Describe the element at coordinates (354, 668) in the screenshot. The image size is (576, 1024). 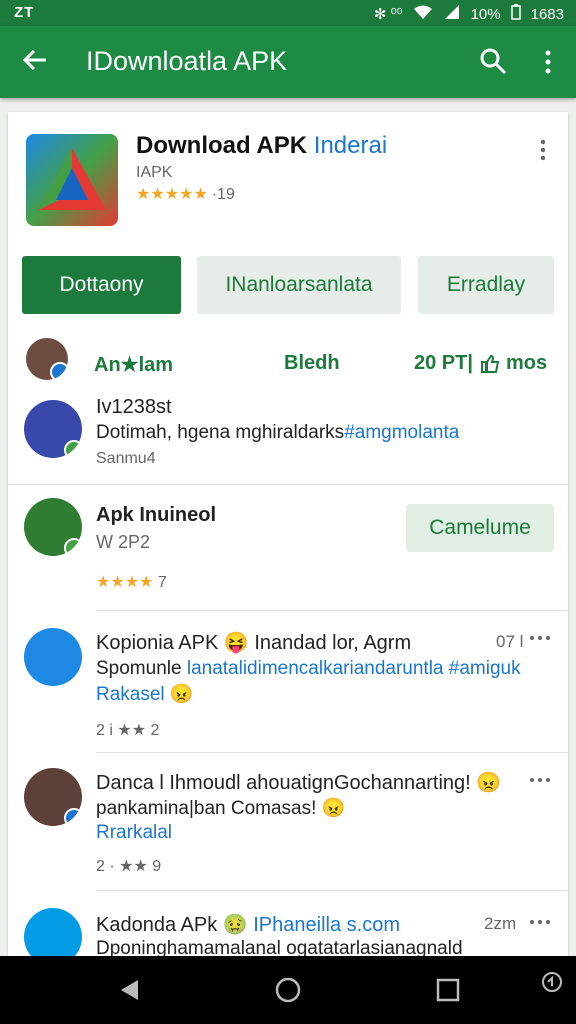
I see `review-link: lanatalidimencalkariandaruntla #amiguk` at that location.